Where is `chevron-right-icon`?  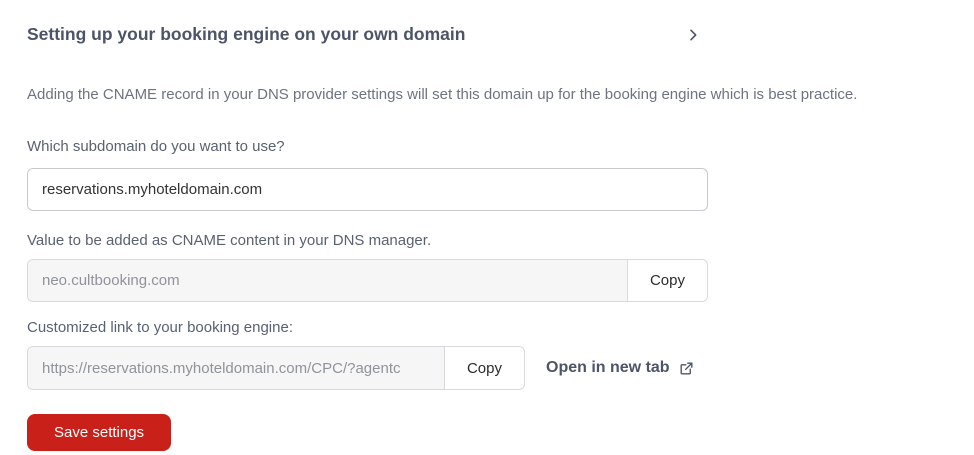
chevron-right-icon is located at coordinates (693, 35).